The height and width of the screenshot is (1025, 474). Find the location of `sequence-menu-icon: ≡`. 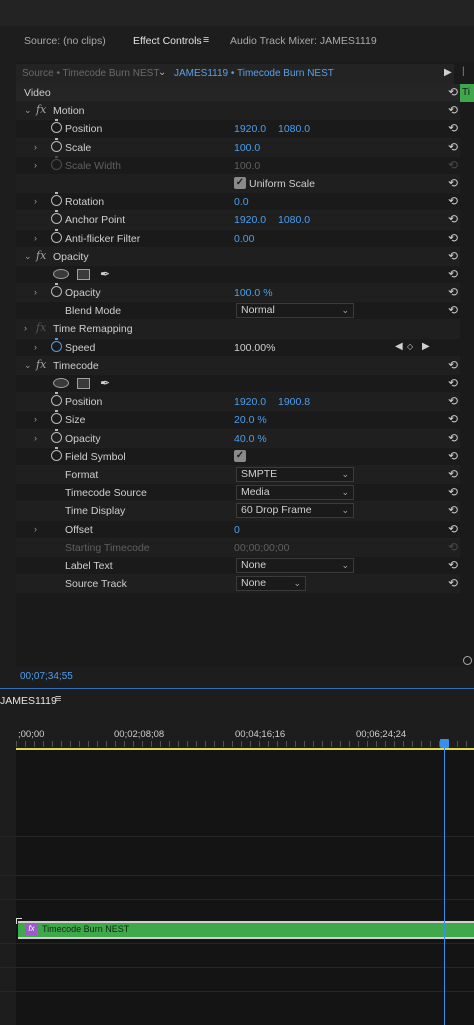

sequence-menu-icon: ≡ is located at coordinates (58, 699).